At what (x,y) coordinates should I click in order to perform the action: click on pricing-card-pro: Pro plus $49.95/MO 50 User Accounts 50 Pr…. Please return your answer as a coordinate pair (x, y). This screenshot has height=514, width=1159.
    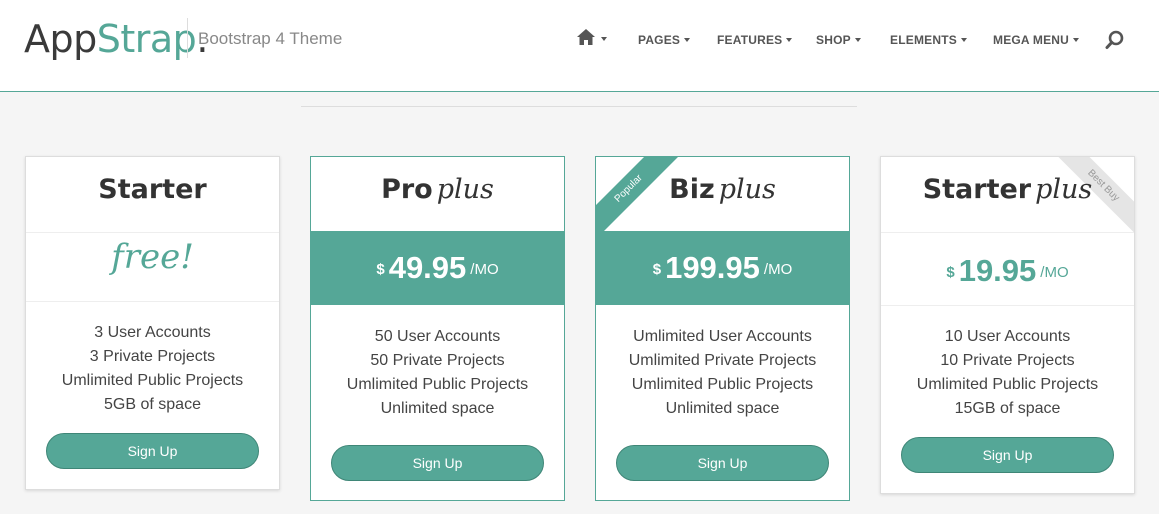
    Looking at the image, I should click on (437, 328).